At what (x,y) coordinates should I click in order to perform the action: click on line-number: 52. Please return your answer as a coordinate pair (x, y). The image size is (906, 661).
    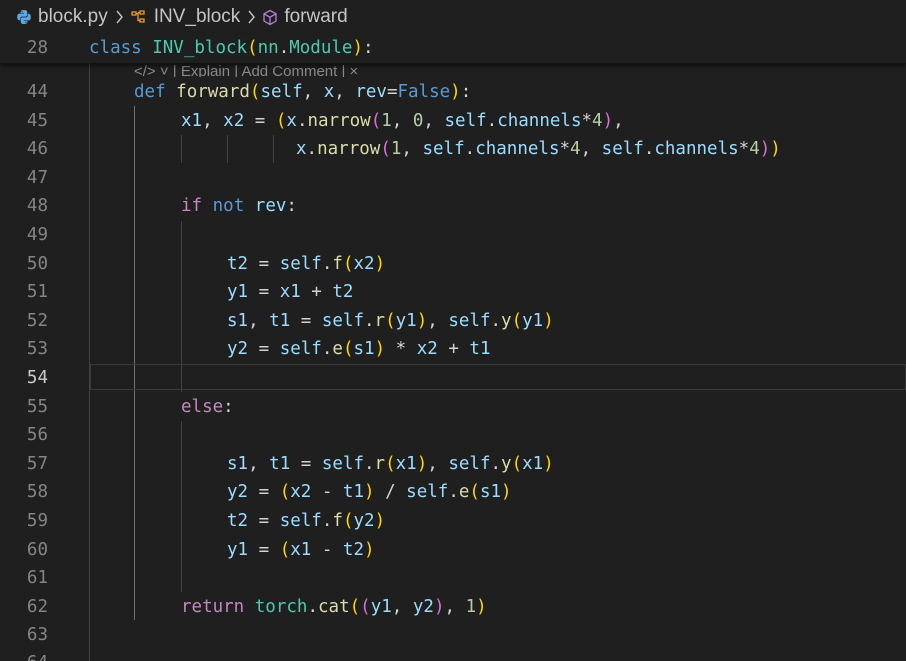
    Looking at the image, I should click on (37, 320).